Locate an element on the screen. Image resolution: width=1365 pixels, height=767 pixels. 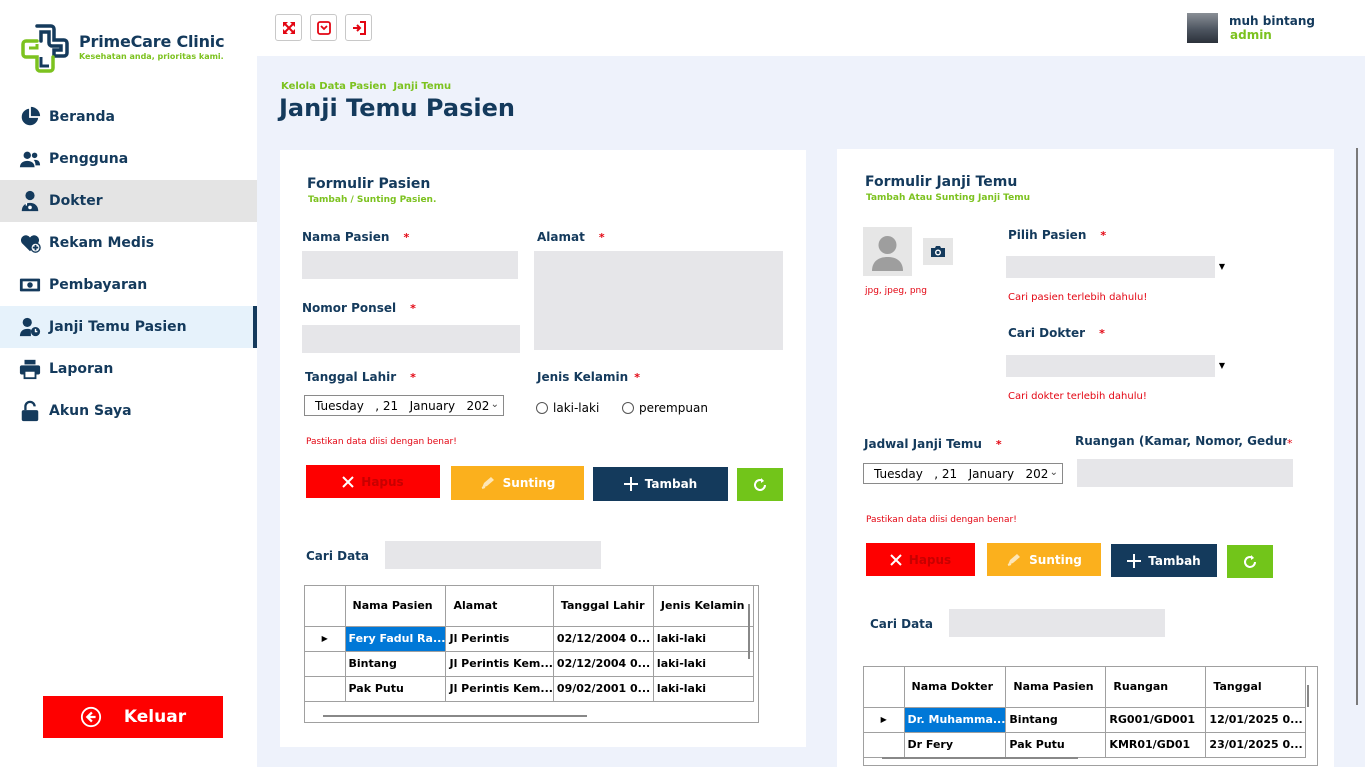
minimize-box-icon is located at coordinates (323, 27).